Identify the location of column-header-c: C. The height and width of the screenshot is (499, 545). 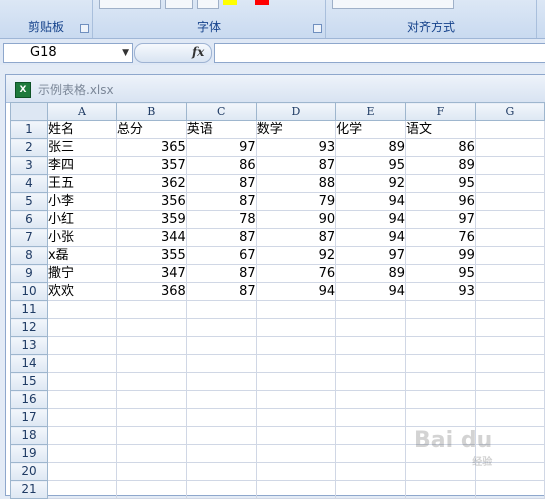
(221, 111).